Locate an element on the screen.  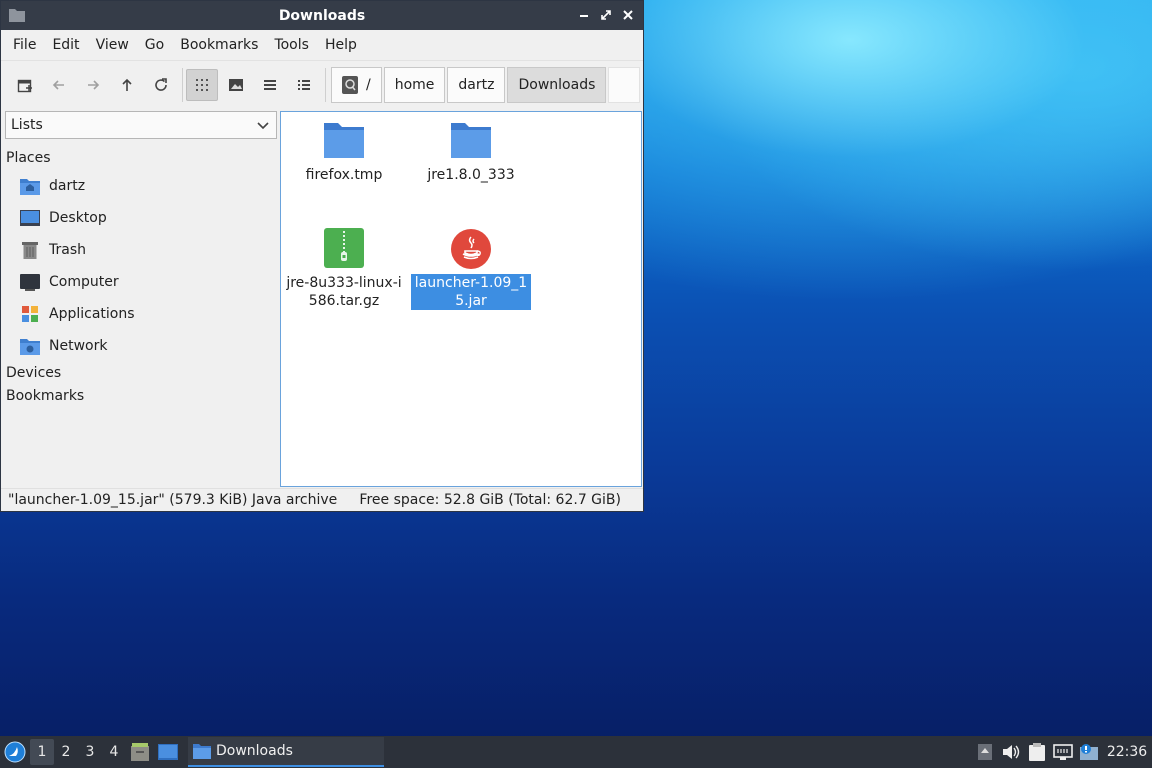
forward-icon is located at coordinates (93, 85).